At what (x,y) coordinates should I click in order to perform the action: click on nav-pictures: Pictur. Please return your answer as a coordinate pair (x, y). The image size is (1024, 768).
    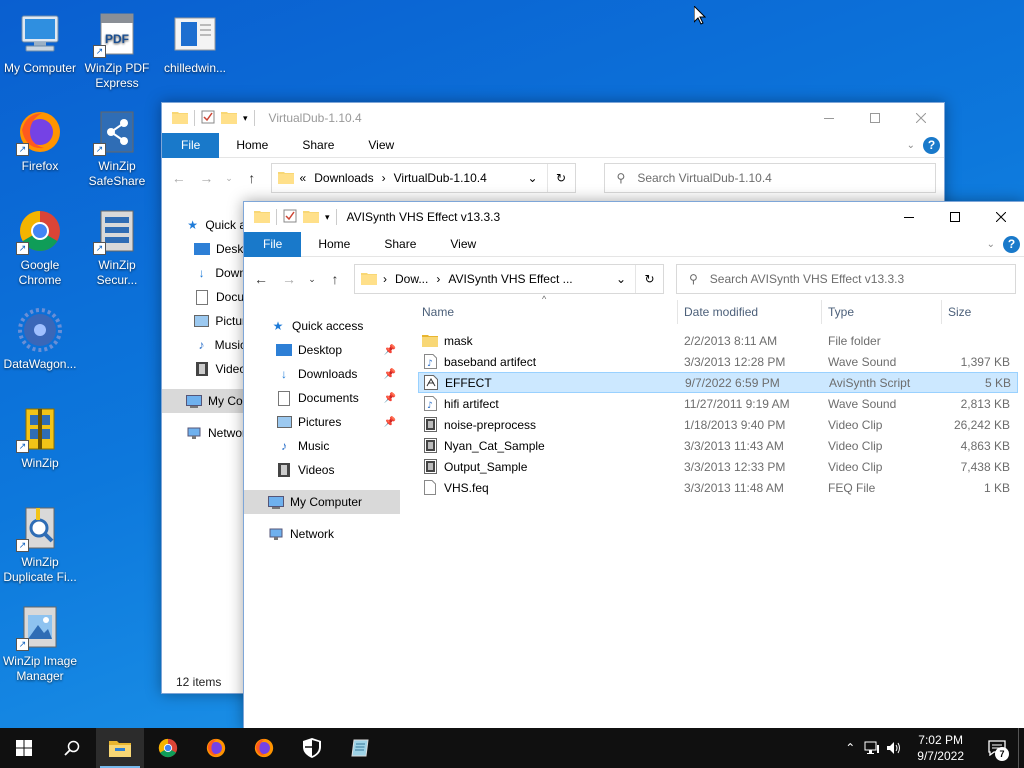
    Looking at the image, I should click on (204, 321).